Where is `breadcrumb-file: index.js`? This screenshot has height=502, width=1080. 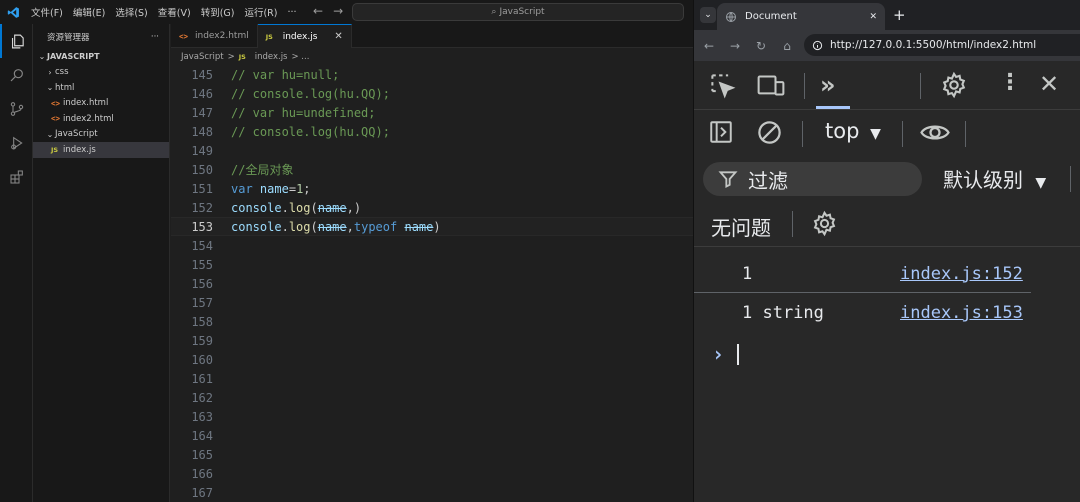
breadcrumb-file: index.js is located at coordinates (271, 57).